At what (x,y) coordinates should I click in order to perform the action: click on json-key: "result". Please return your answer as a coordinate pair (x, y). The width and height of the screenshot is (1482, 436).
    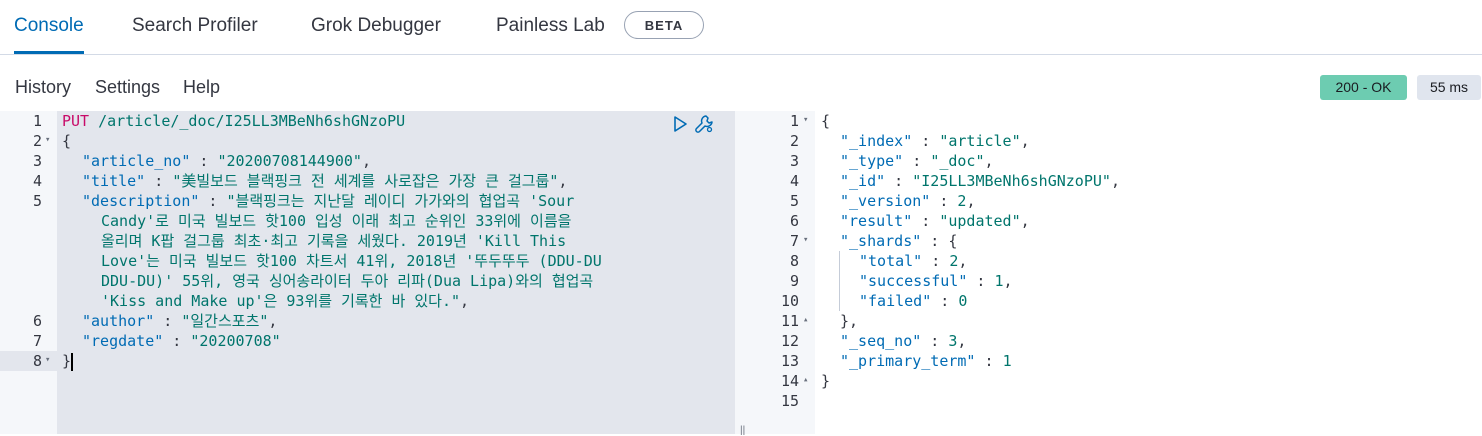
    Looking at the image, I should click on (876, 221).